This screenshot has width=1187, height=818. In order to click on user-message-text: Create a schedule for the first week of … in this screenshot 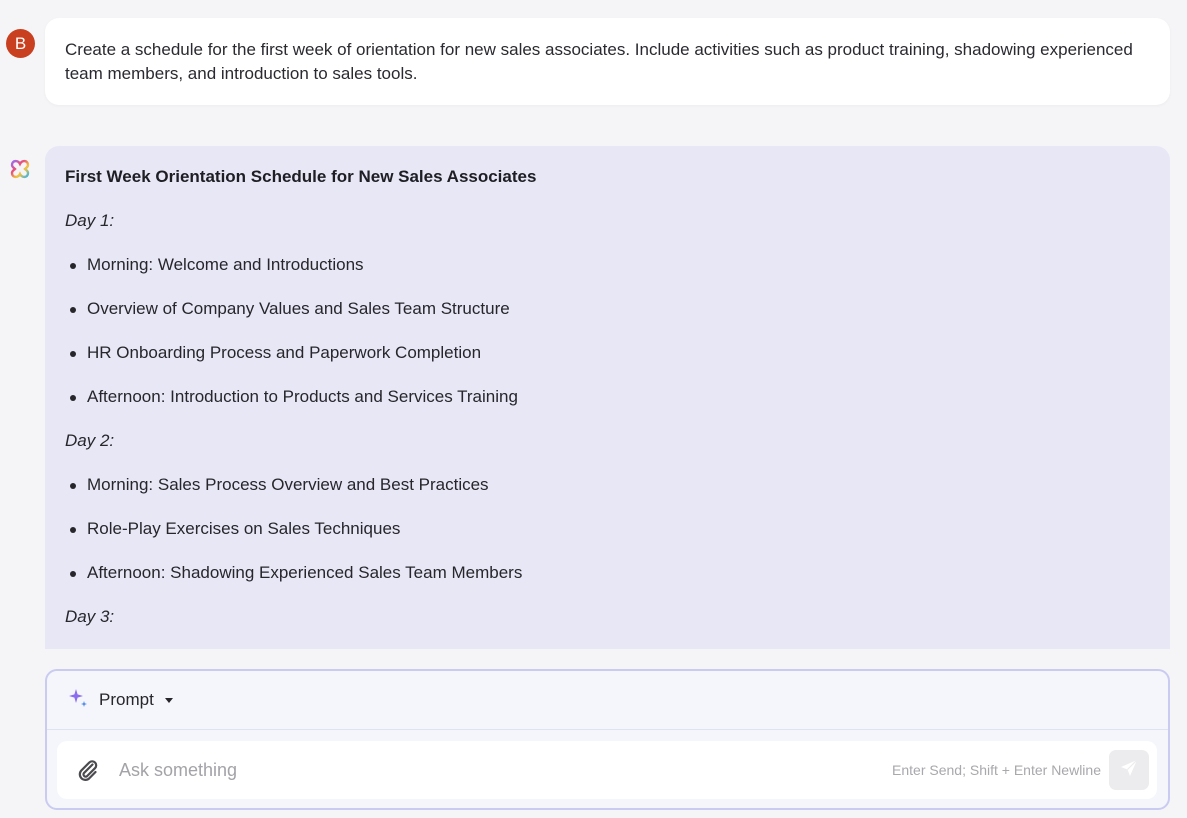, I will do `click(599, 61)`.